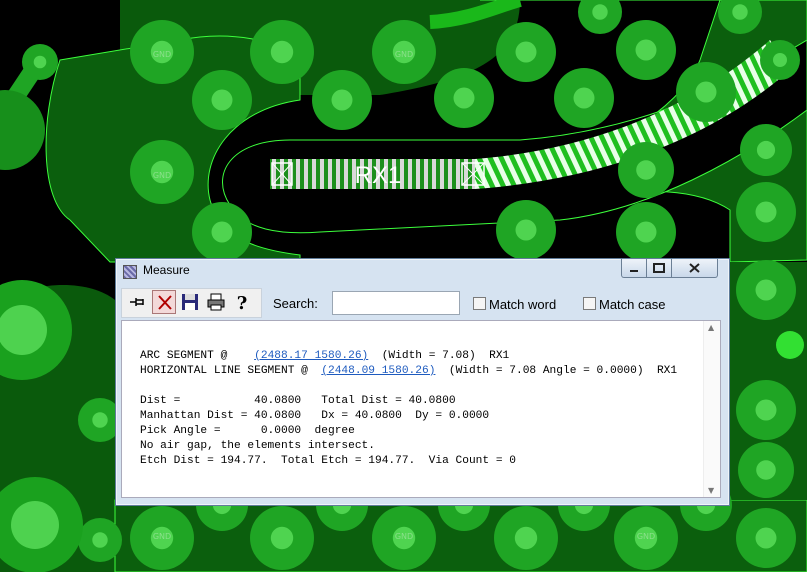  What do you see at coordinates (257, 446) in the screenshot?
I see `air-gap-line: No air gap, the elements intersect.` at bounding box center [257, 446].